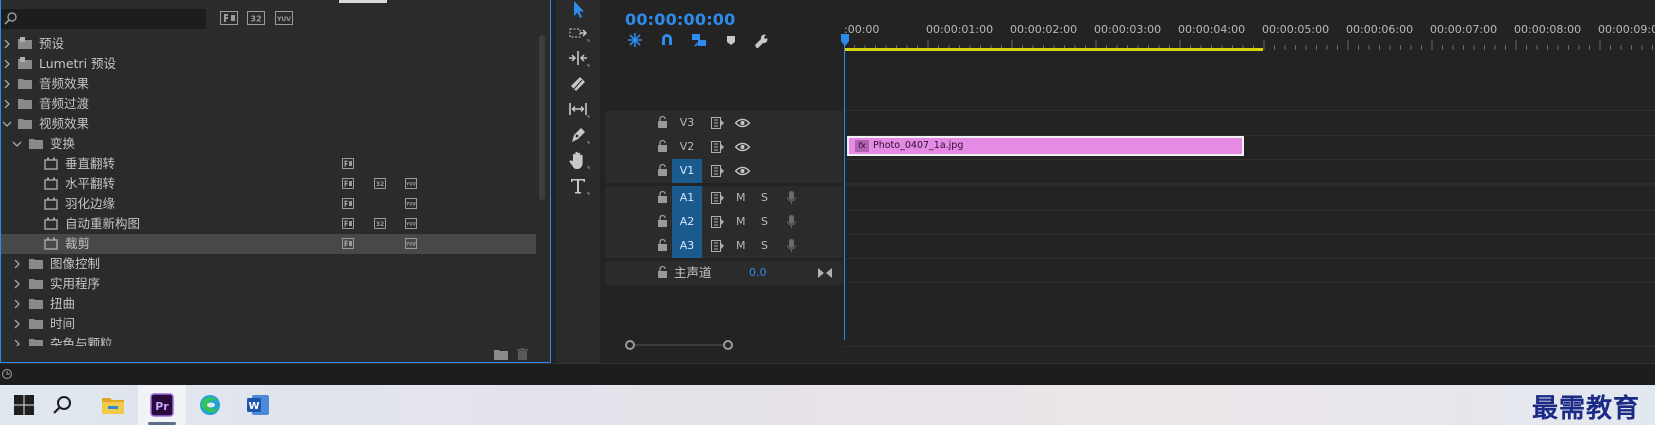 The image size is (1655, 425). Describe the element at coordinates (162, 405) in the screenshot. I see `premiere-pro-button: Pr` at that location.